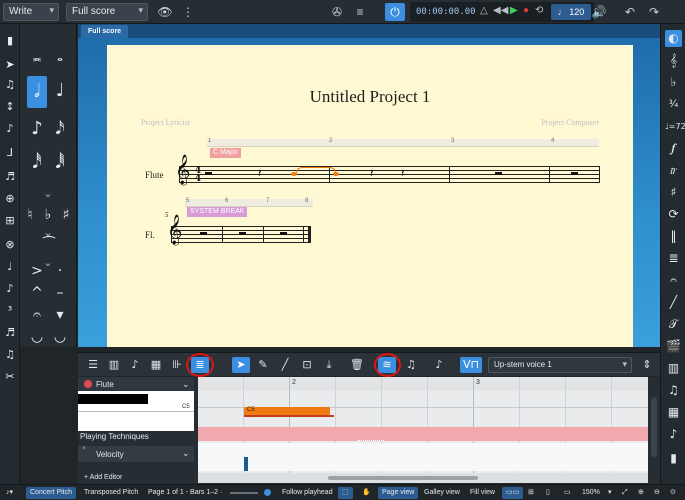  What do you see at coordinates (442, 493) in the screenshot?
I see `galley-view-button: Galley view` at bounding box center [442, 493].